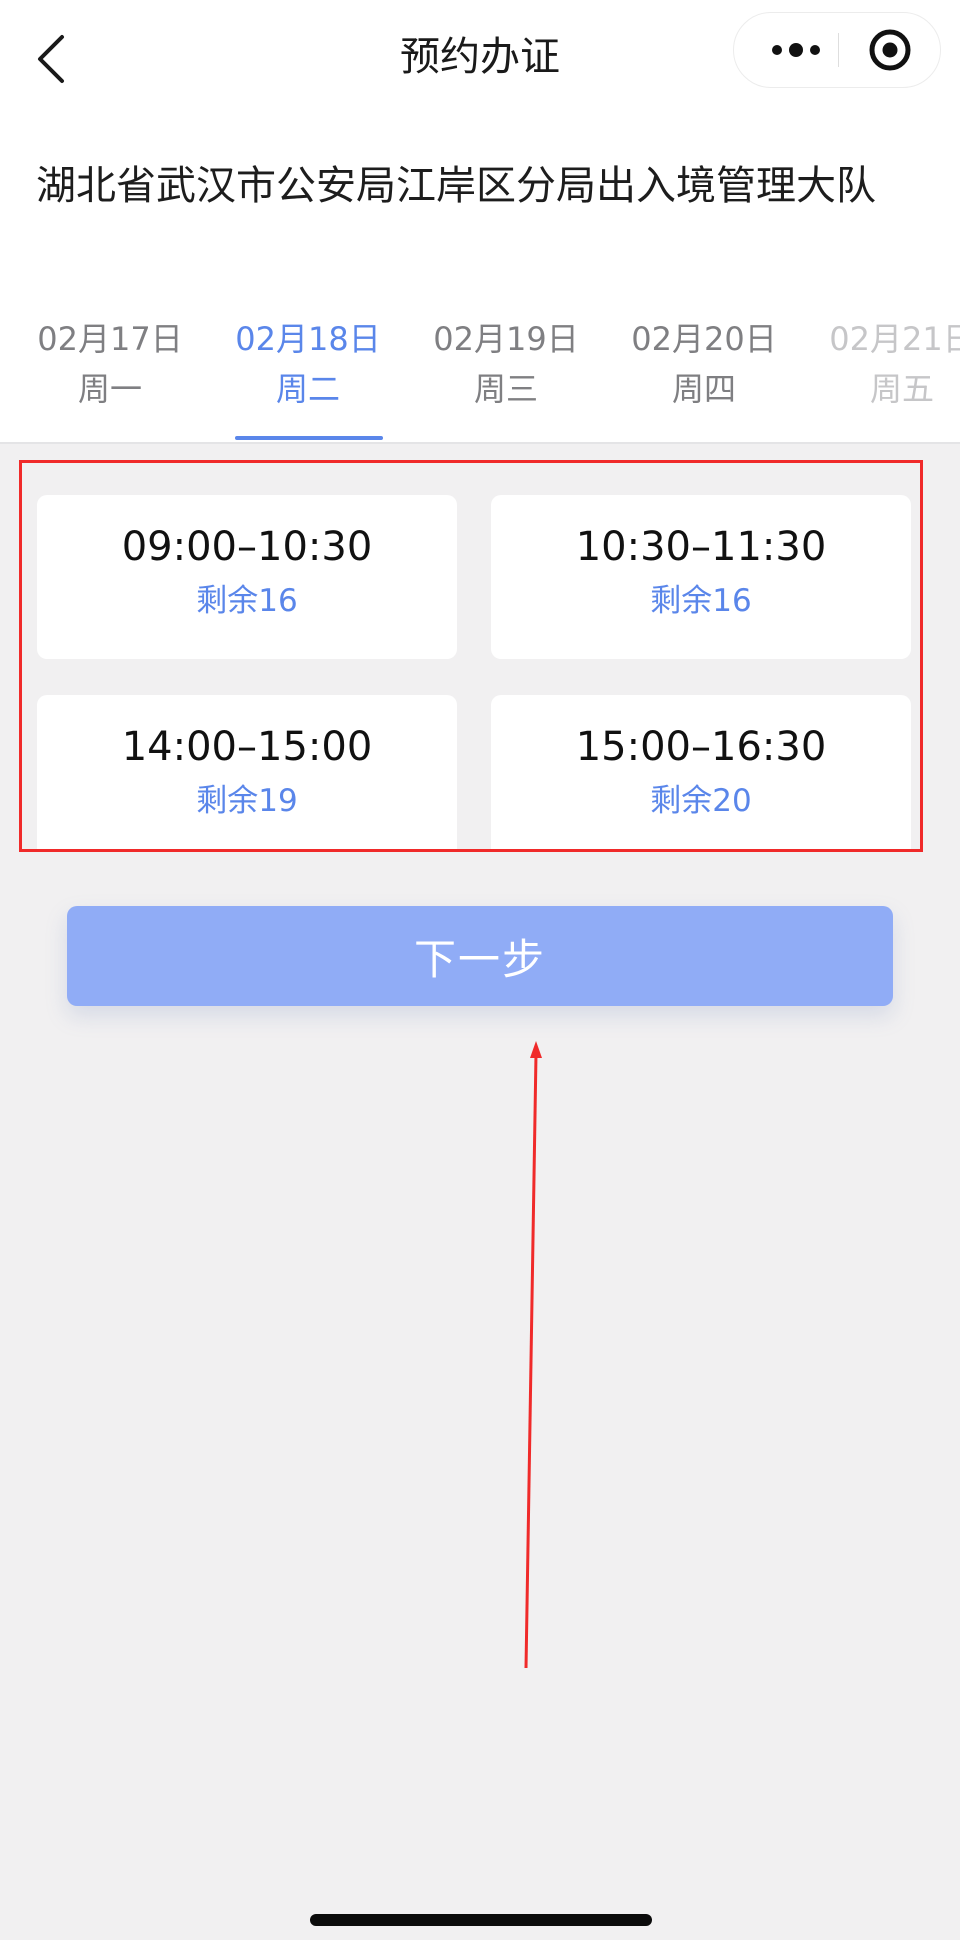 The width and height of the screenshot is (960, 1940). I want to click on annotation-arrow, so click(533, 1355).